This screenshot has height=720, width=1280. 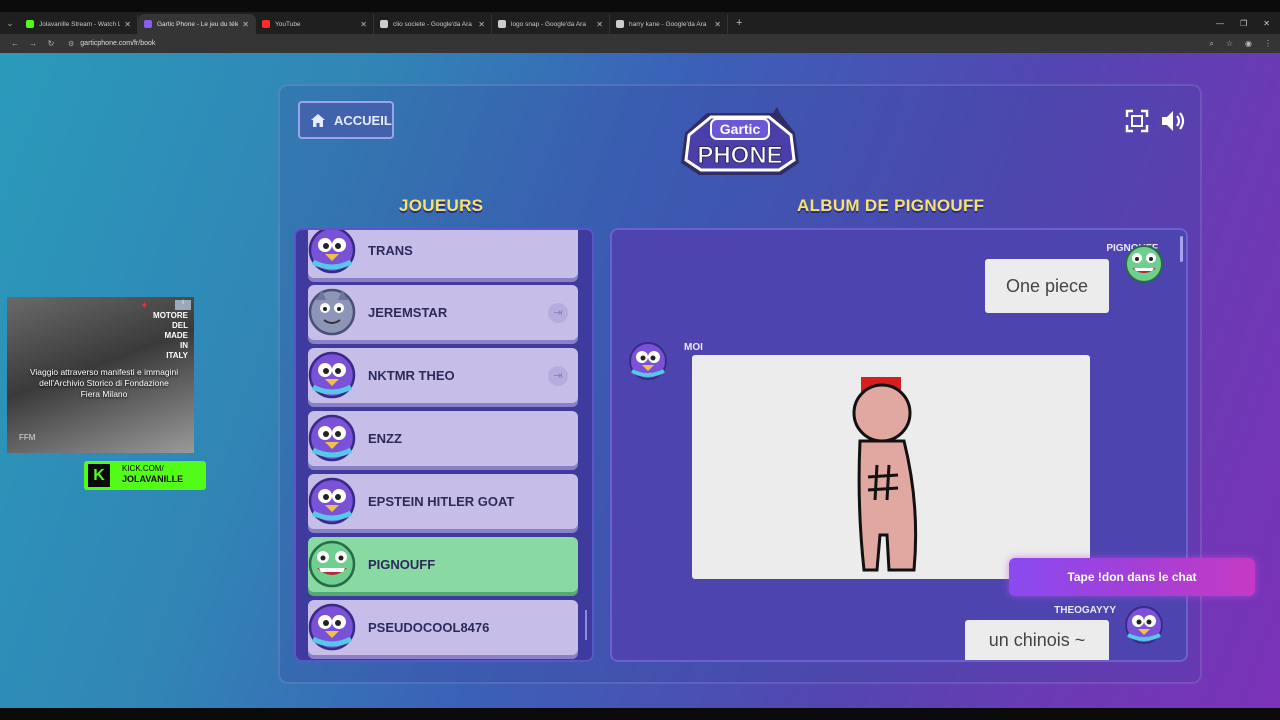 What do you see at coordinates (1037, 640) in the screenshot?
I see `message-bubble: un chinois ~` at bounding box center [1037, 640].